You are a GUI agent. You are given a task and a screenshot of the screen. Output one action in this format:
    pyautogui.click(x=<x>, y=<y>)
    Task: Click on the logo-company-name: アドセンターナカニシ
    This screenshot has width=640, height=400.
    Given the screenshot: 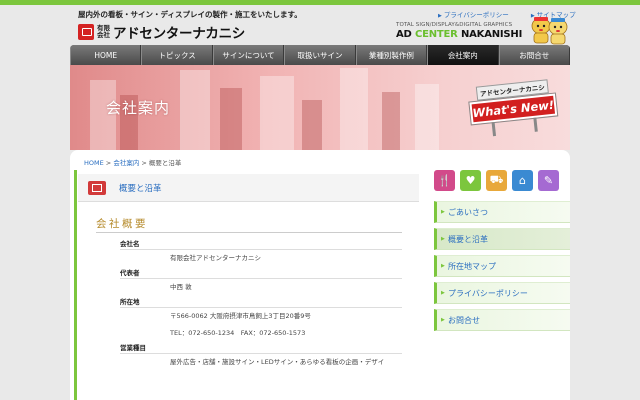 What is the action you would take?
    pyautogui.click(x=179, y=34)
    